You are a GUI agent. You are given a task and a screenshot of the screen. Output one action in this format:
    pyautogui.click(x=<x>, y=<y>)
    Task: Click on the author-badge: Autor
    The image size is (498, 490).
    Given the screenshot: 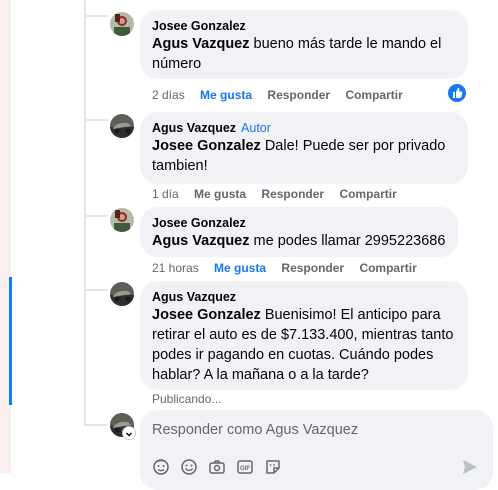 What is the action you would take?
    pyautogui.click(x=256, y=128)
    